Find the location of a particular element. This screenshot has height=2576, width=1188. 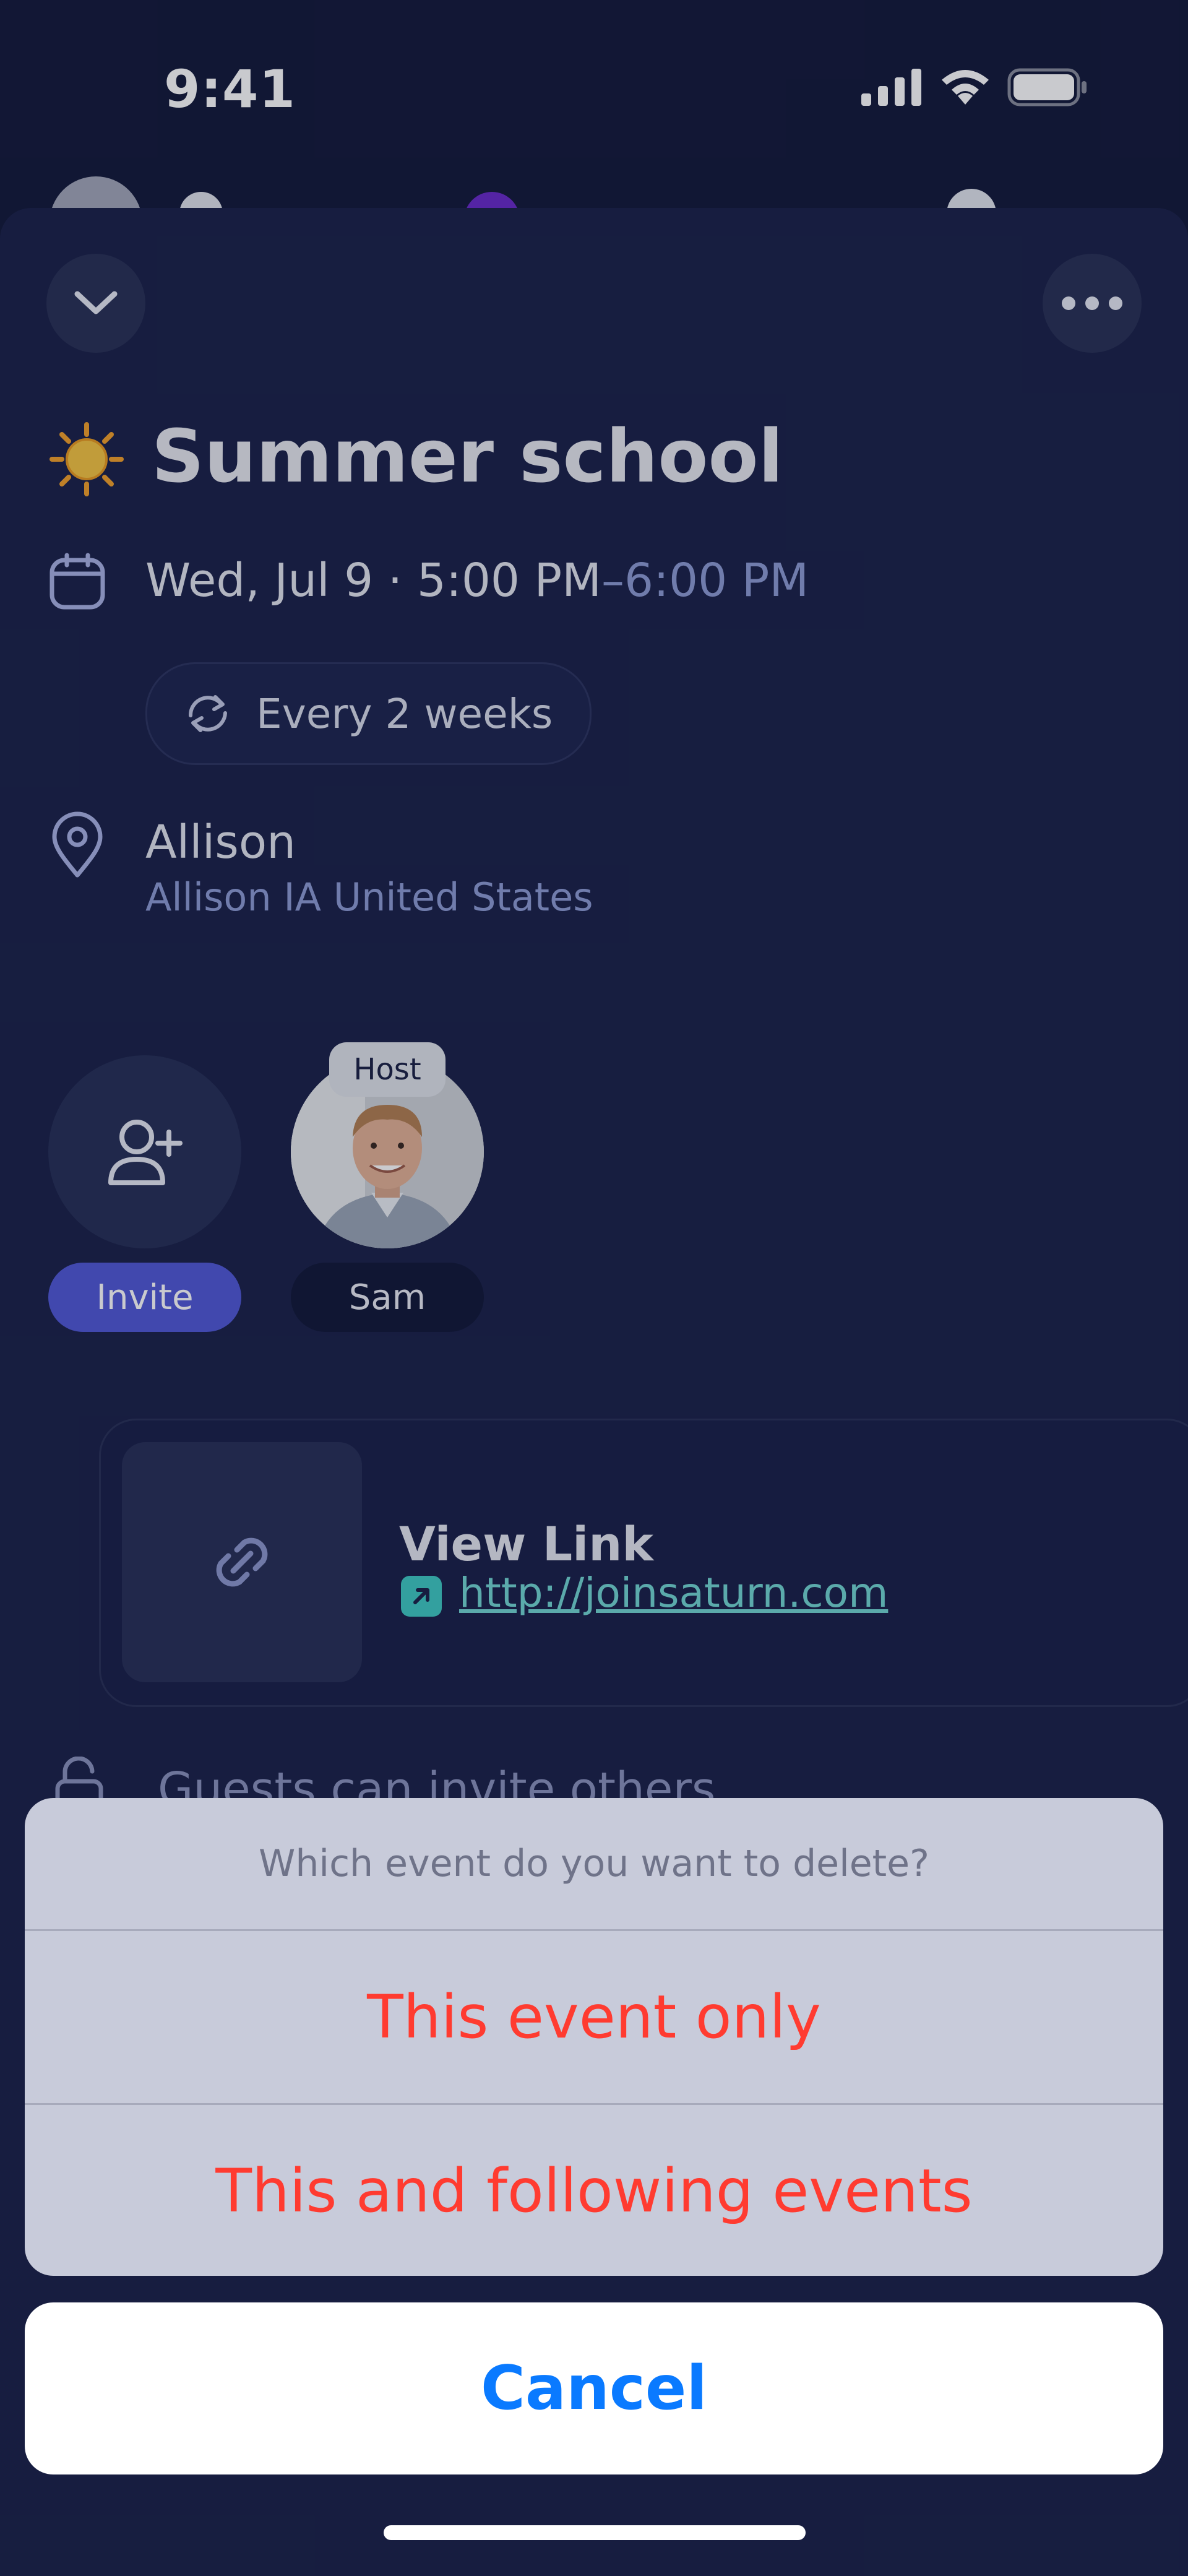

cancel-button: Cancel is located at coordinates (594, 2388).